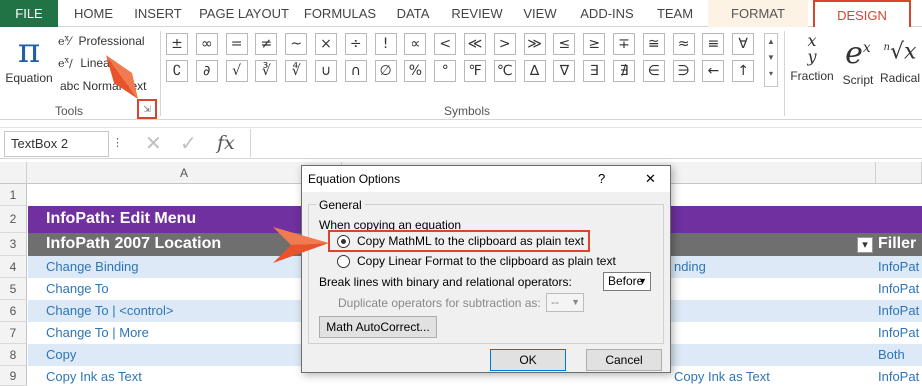  I want to click on row-header: 8, so click(13, 355).